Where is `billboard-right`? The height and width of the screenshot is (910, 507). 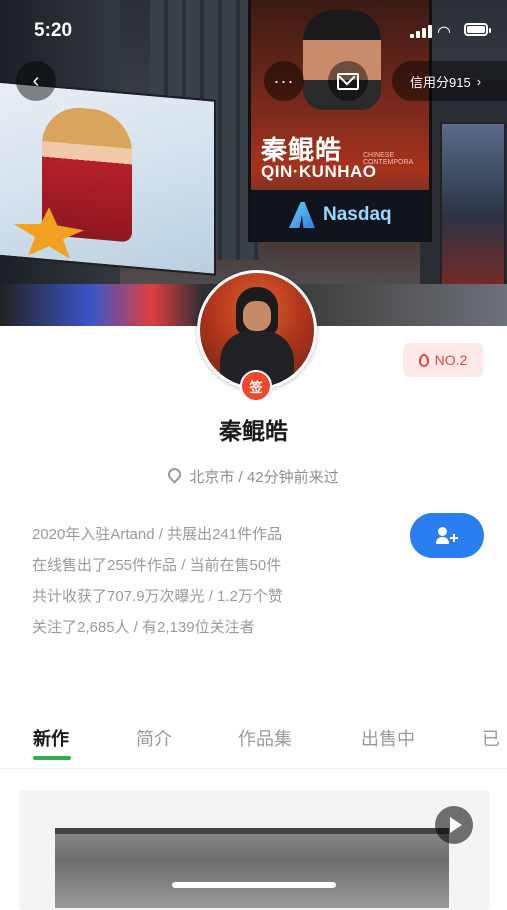 billboard-right is located at coordinates (473, 208).